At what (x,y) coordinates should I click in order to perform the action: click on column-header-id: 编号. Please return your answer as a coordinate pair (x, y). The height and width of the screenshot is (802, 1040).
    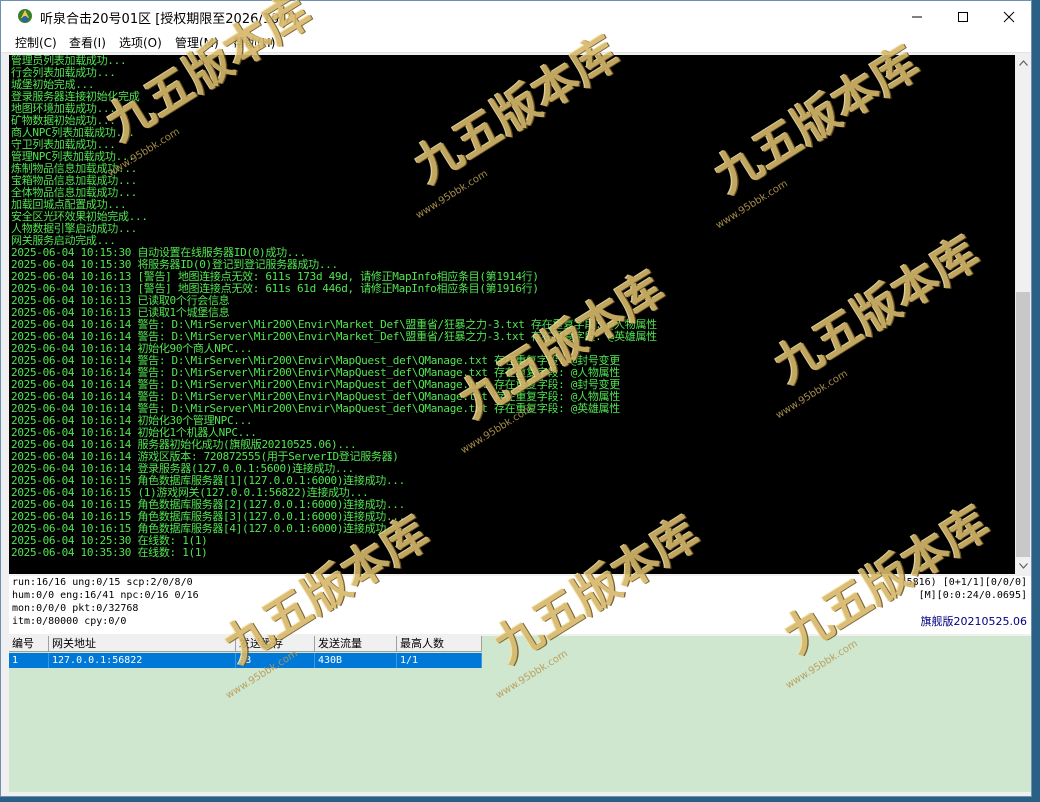
    Looking at the image, I should click on (29, 644).